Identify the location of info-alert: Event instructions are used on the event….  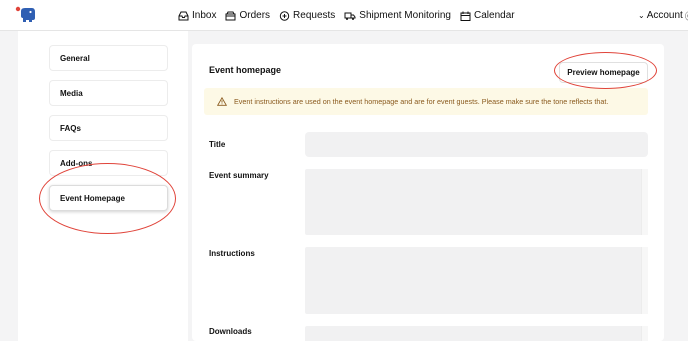
(426, 101).